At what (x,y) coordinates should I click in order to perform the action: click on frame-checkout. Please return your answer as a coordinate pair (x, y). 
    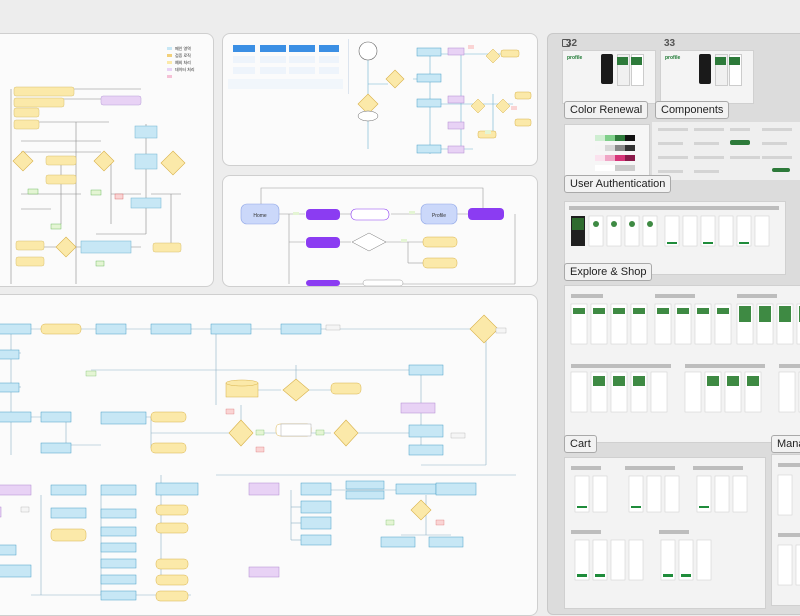
    Looking at the image, I should click on (665, 533).